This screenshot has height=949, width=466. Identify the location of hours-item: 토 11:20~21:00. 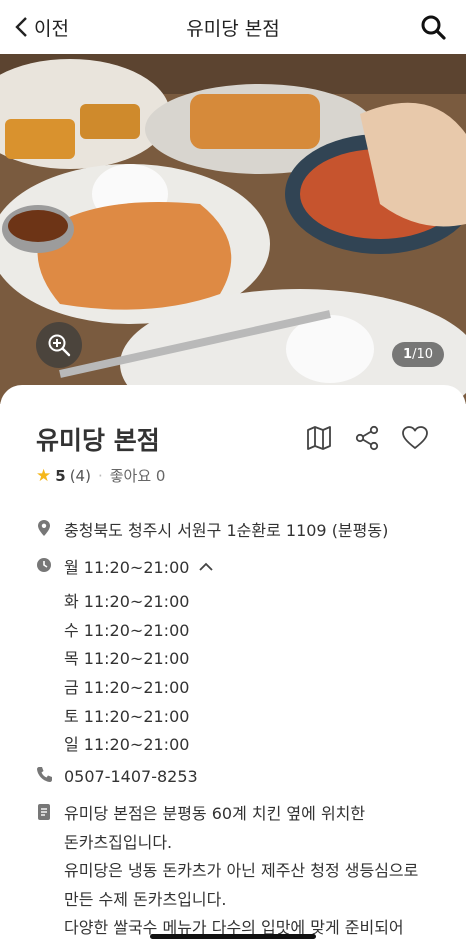
(127, 716).